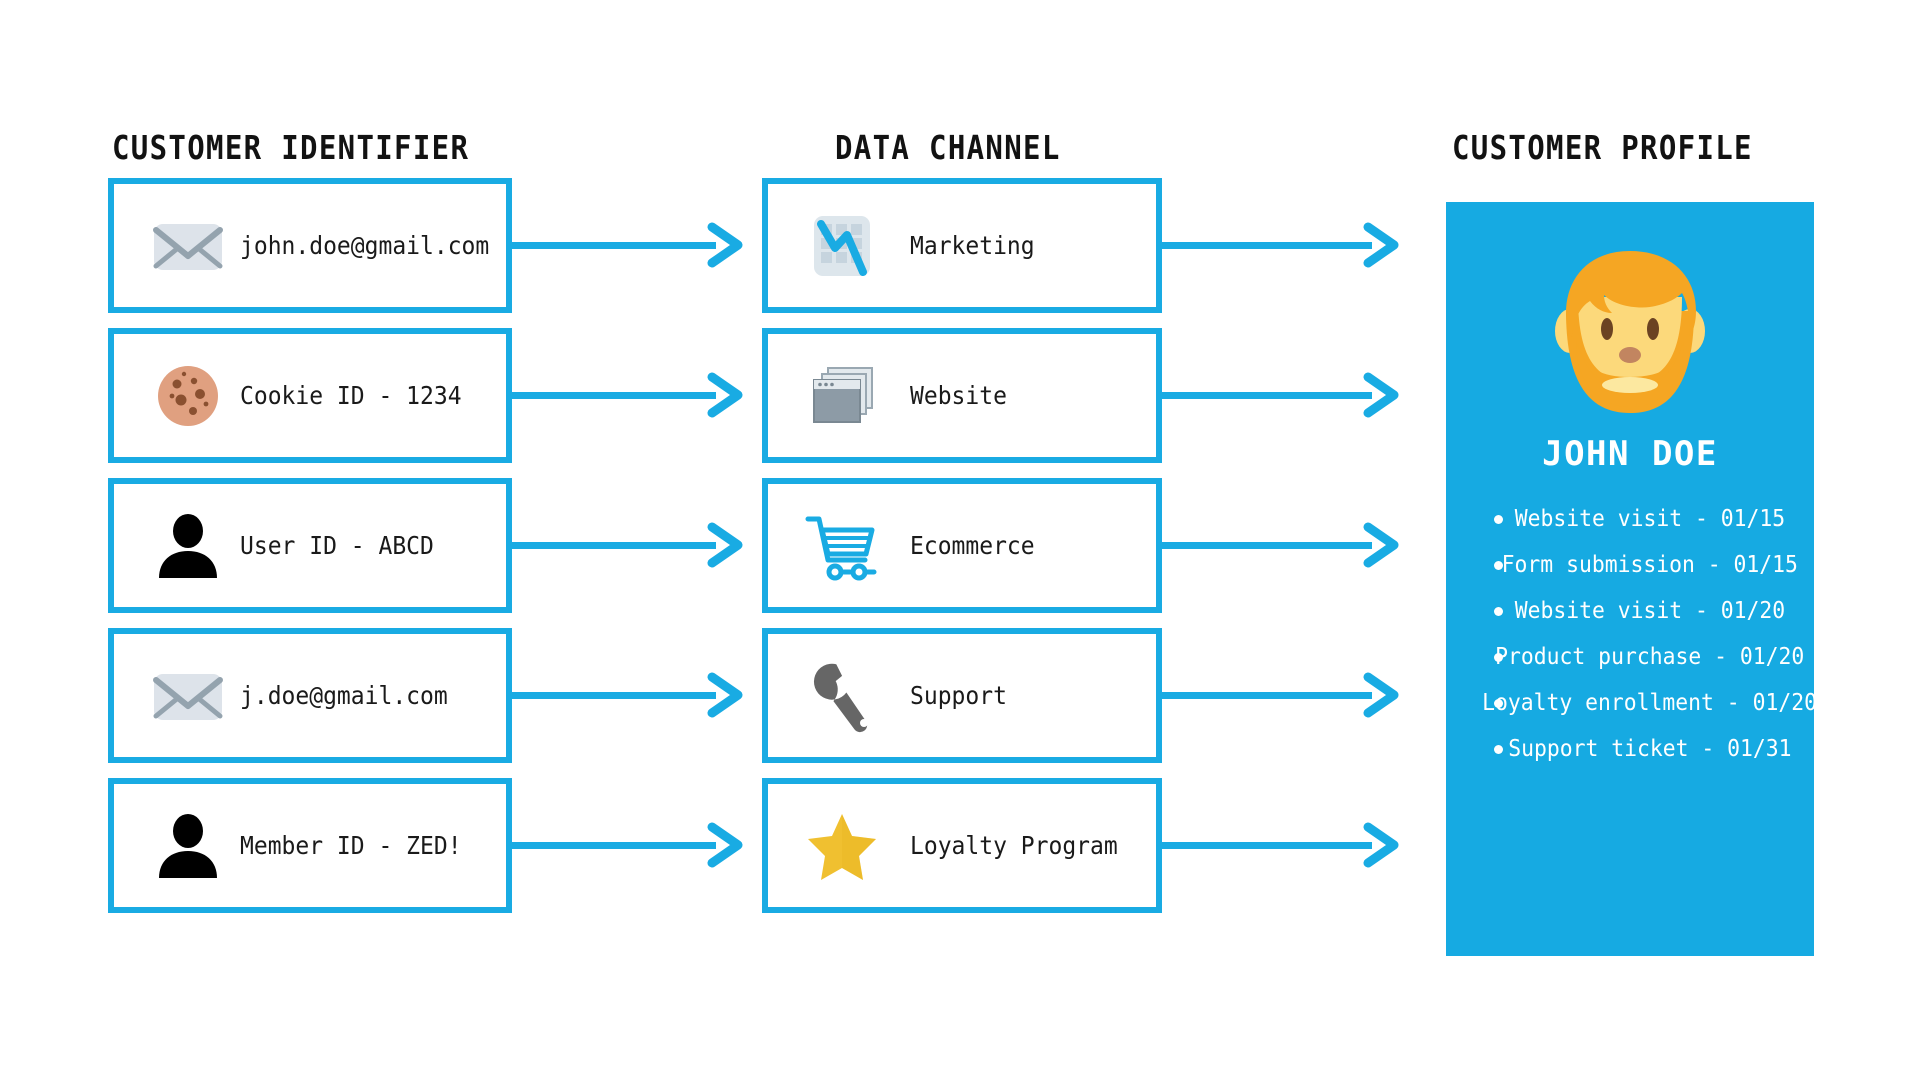  What do you see at coordinates (188, 396) in the screenshot?
I see `cookie-icon` at bounding box center [188, 396].